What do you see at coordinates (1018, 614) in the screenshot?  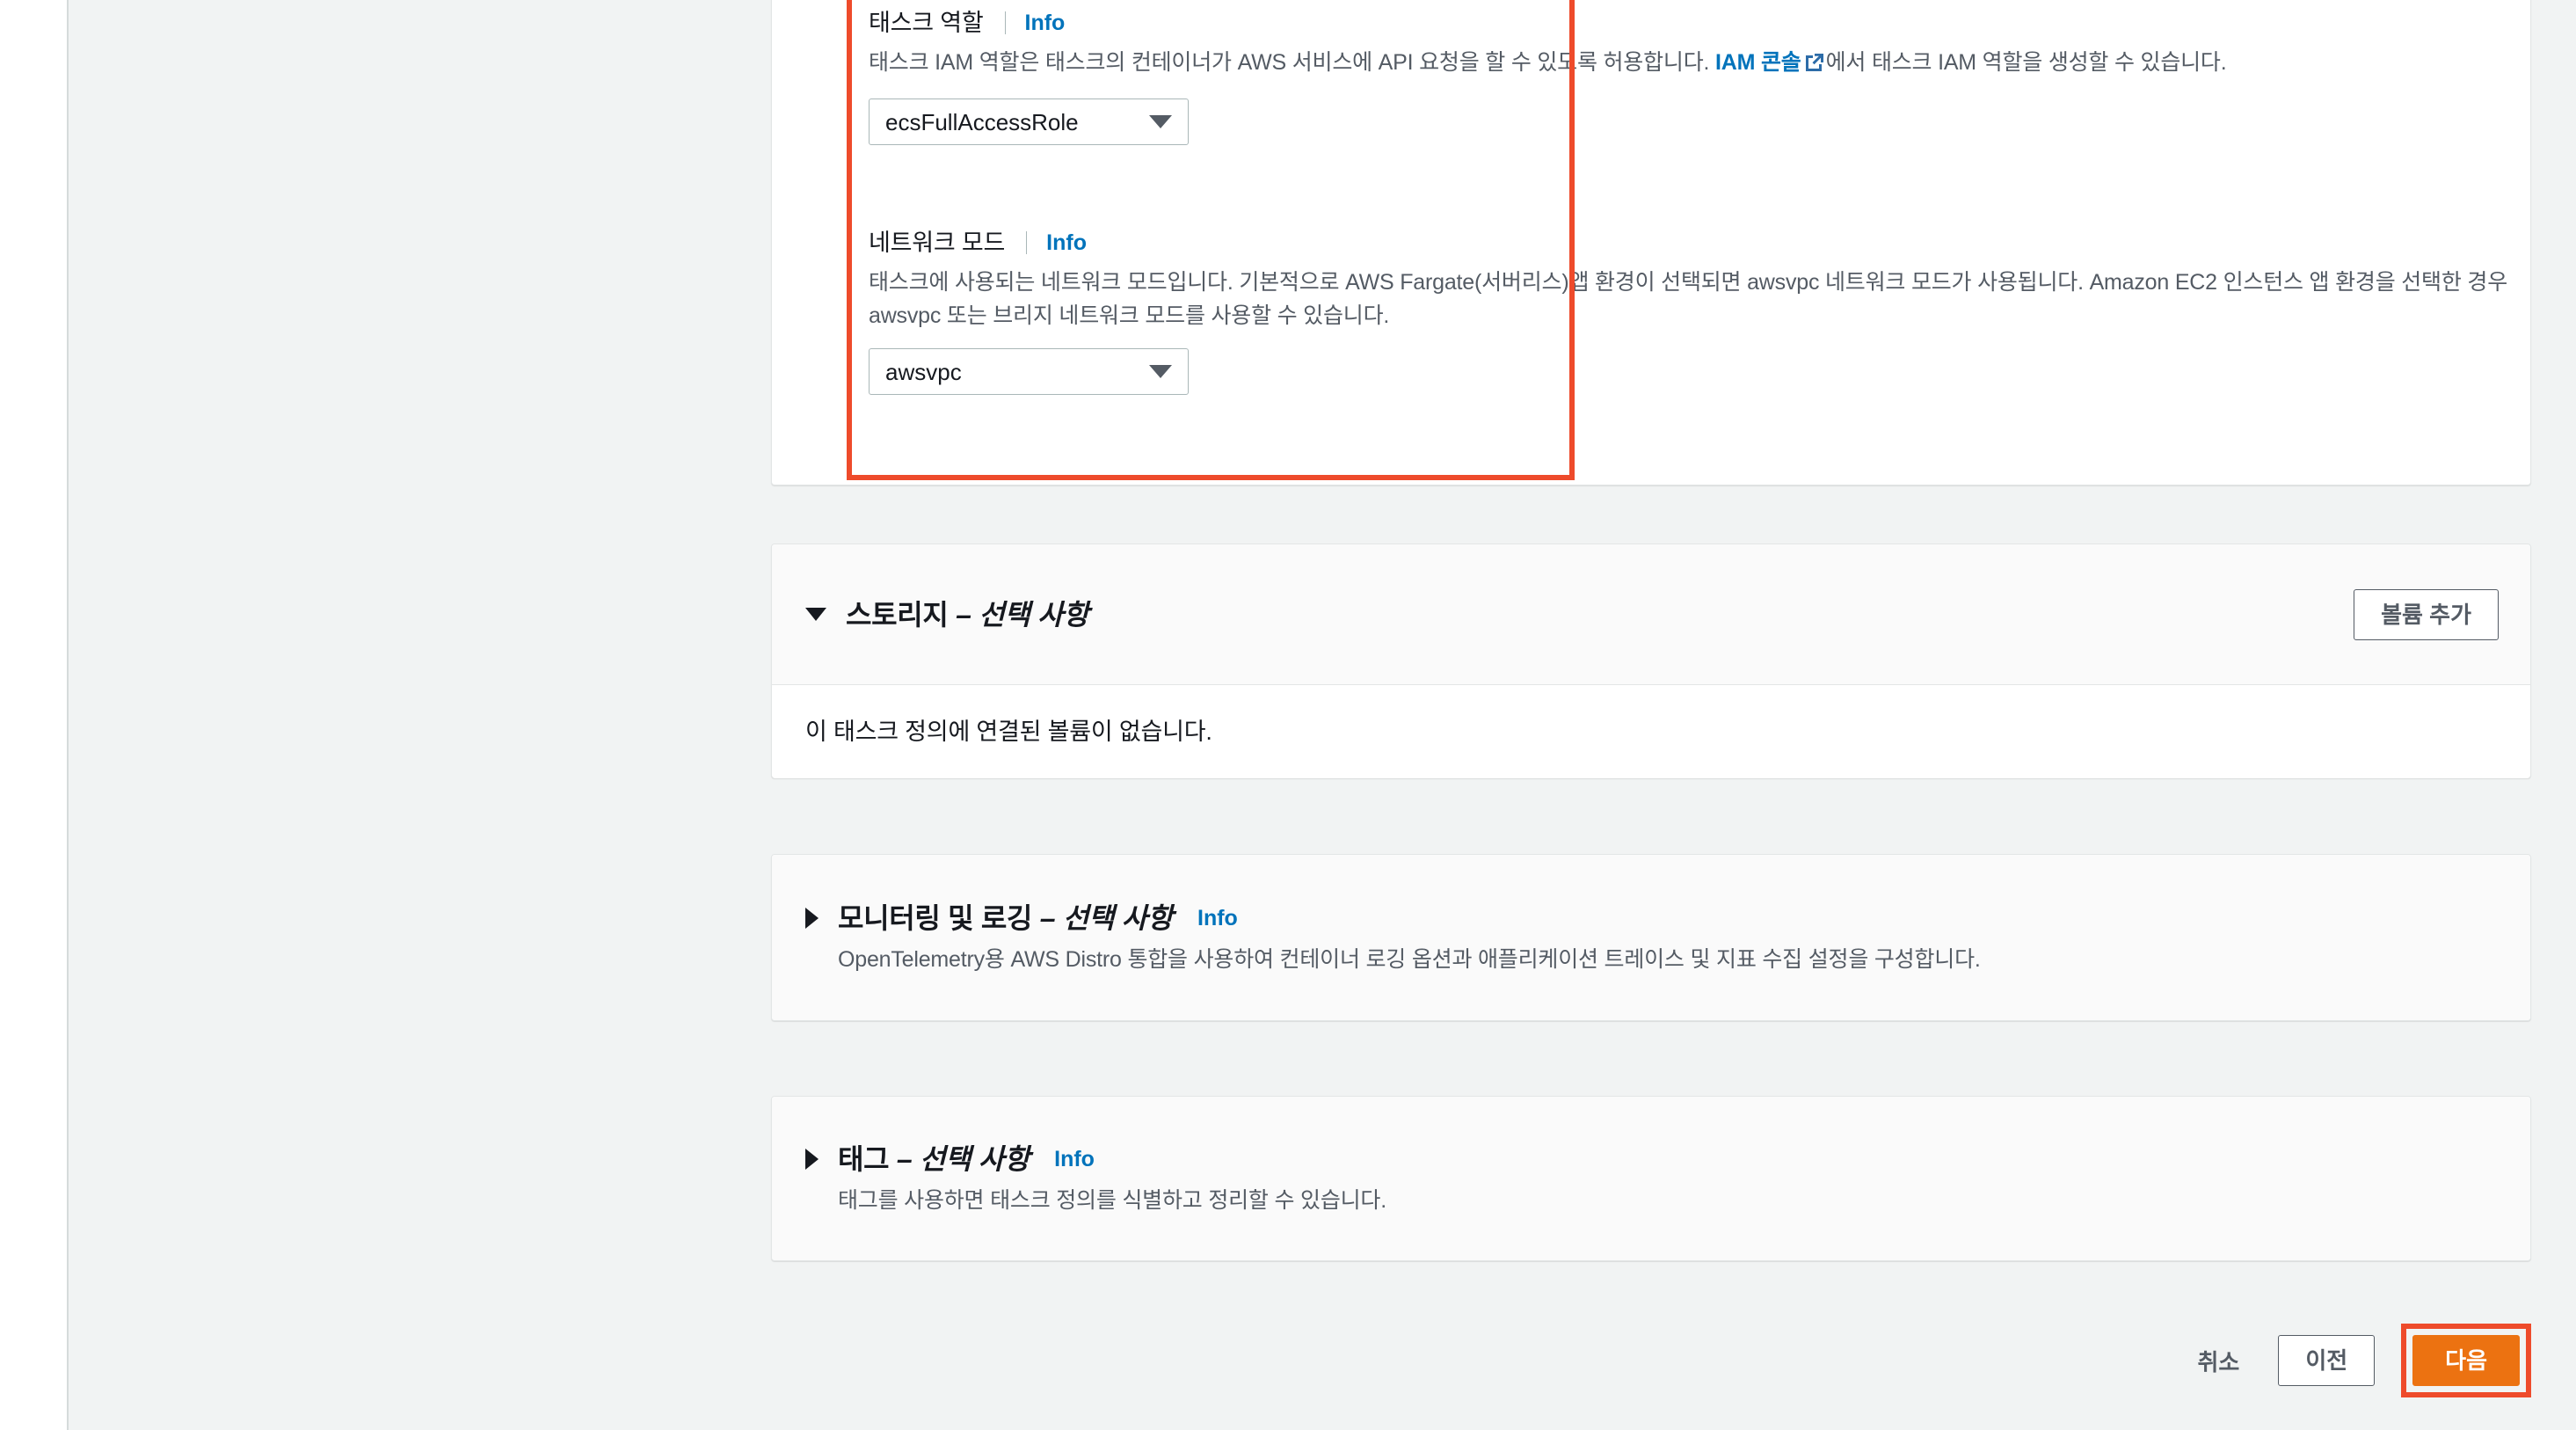 I see `storage-title-optional: – 선택 사항` at bounding box center [1018, 614].